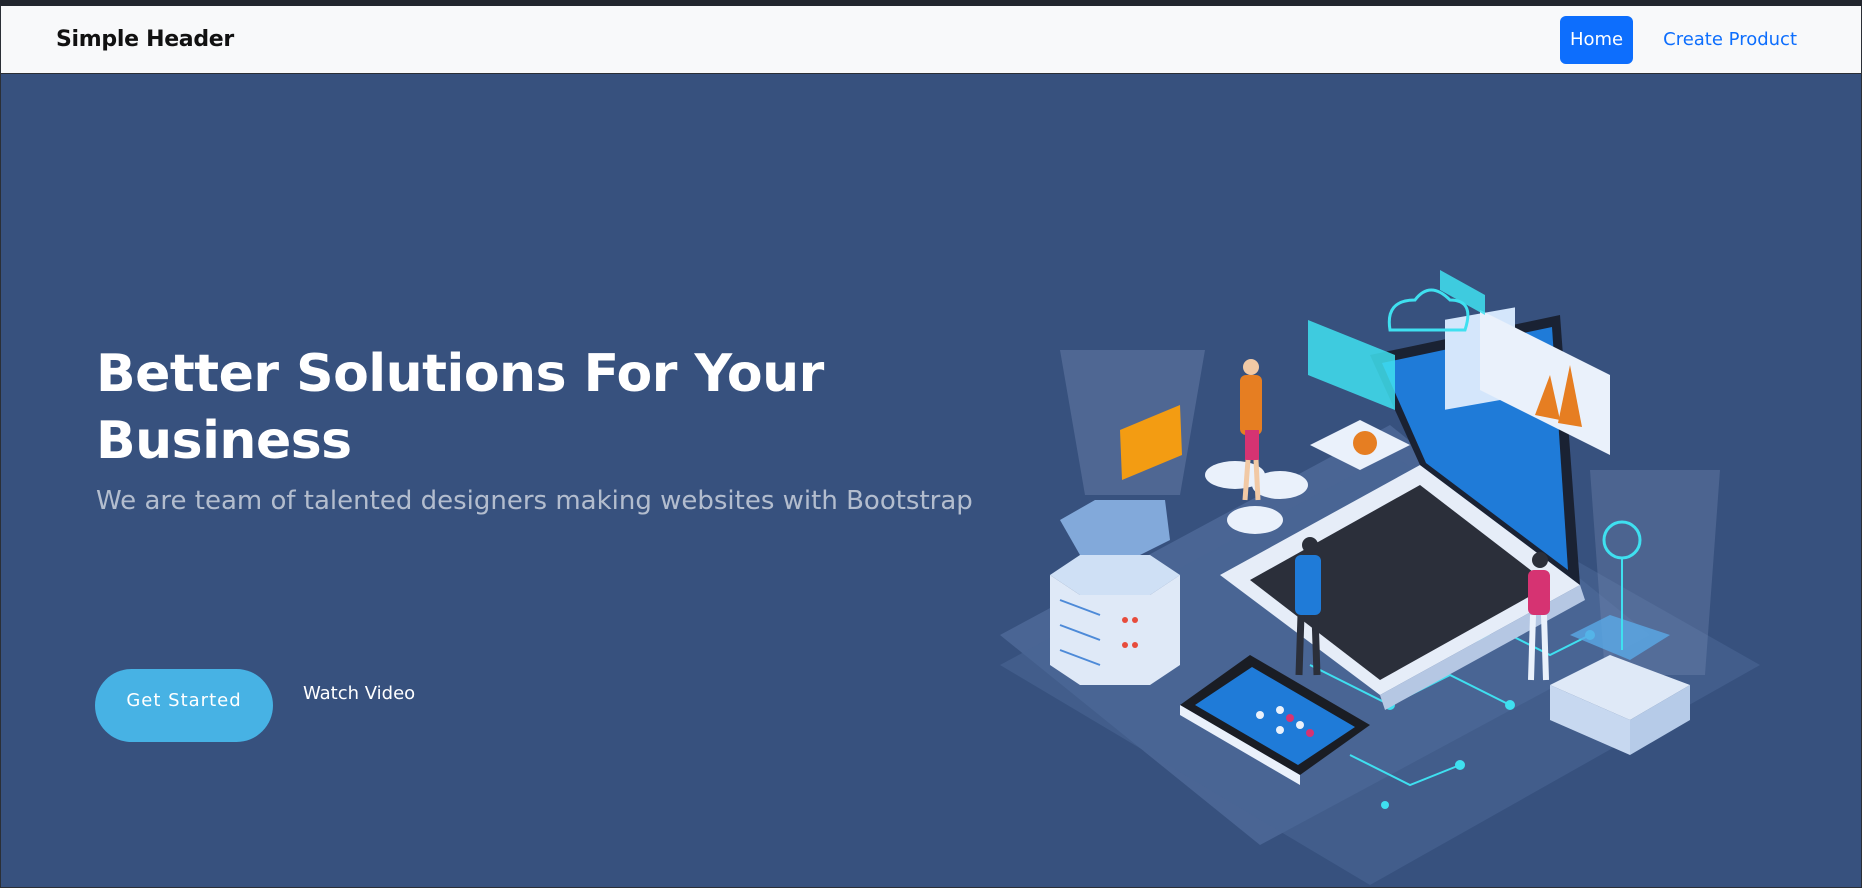 This screenshot has height=888, width=1862. I want to click on nav-link-create-product: Create Product, so click(1730, 40).